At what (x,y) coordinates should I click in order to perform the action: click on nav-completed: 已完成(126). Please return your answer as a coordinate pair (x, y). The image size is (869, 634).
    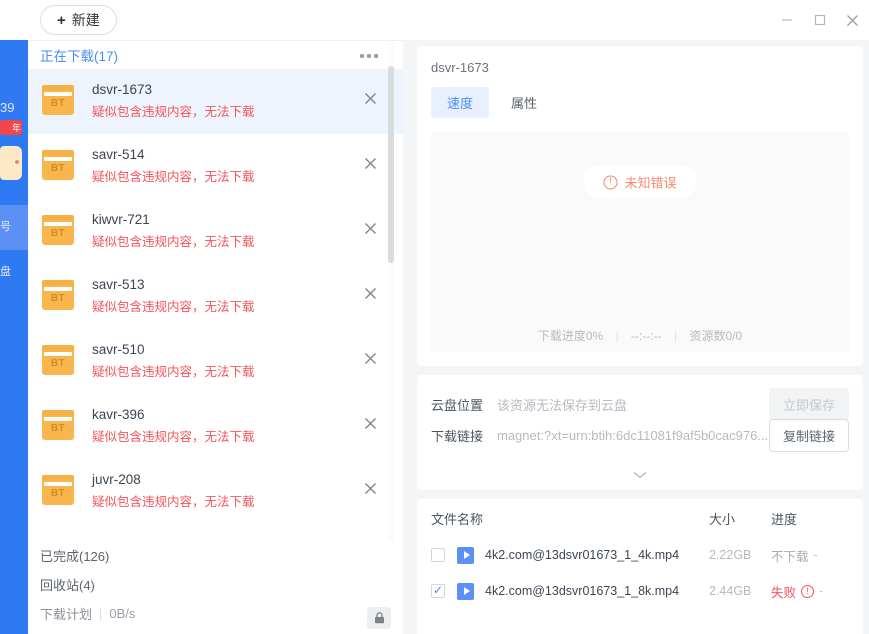
    Looking at the image, I should click on (215, 555).